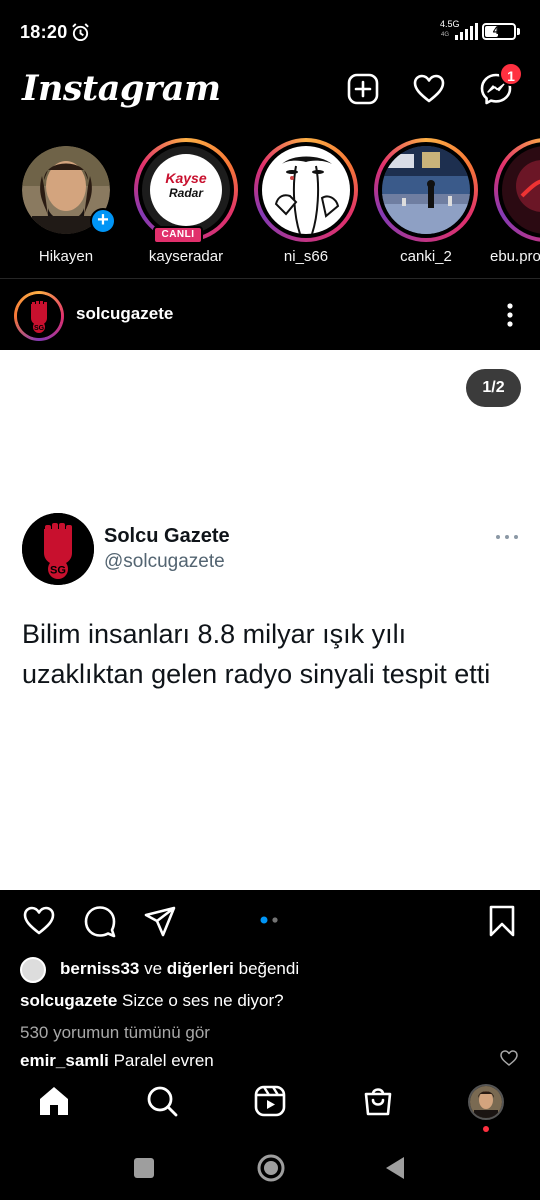 The width and height of the screenshot is (540, 1200). Describe the element at coordinates (39, 921) in the screenshot. I see `like-heart-icon` at that location.